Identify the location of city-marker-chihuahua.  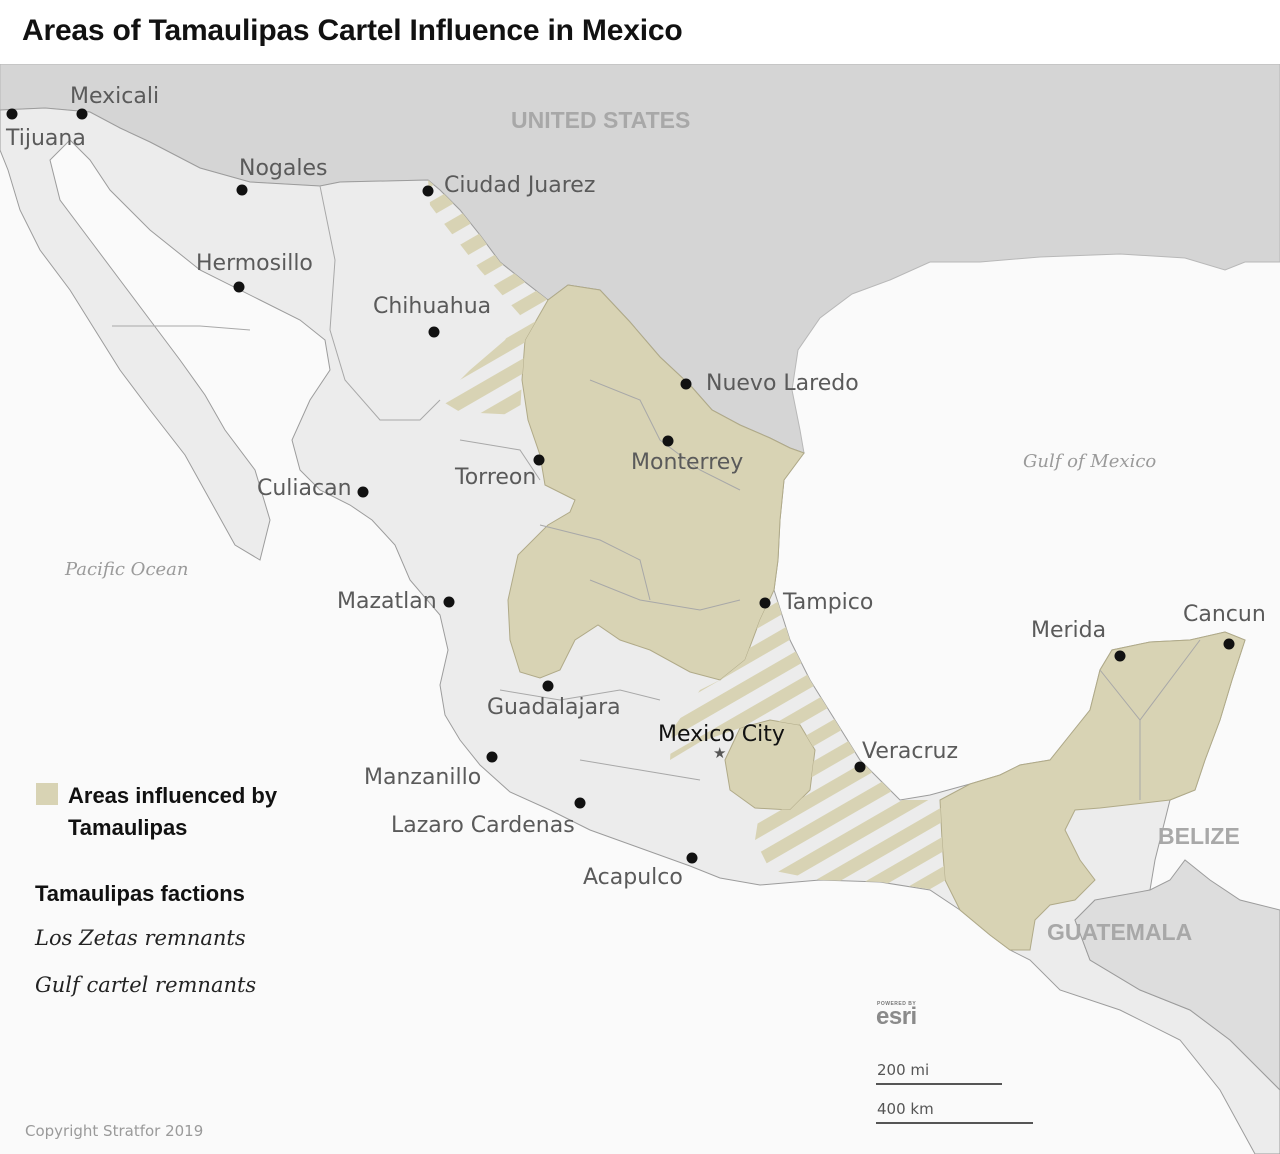
(434, 332).